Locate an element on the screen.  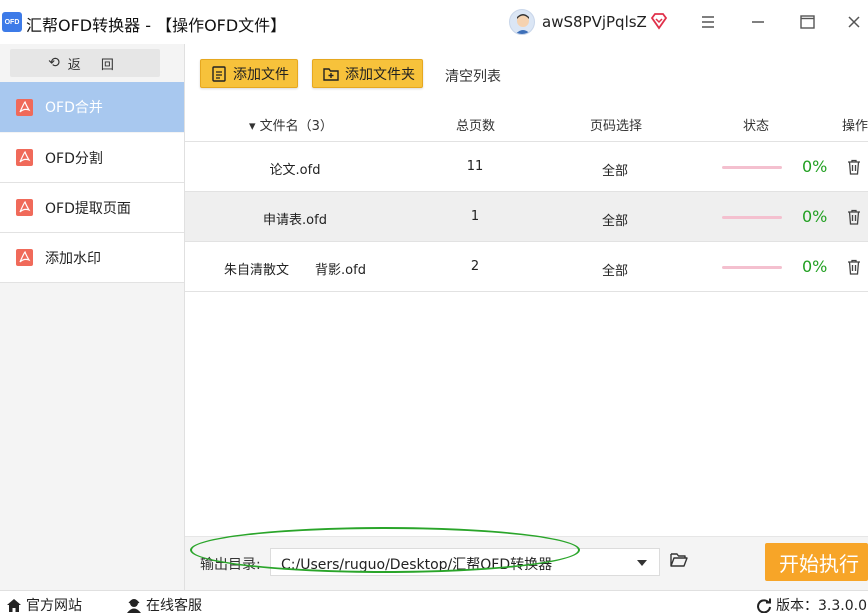
page-count: 11 is located at coordinates (475, 166).